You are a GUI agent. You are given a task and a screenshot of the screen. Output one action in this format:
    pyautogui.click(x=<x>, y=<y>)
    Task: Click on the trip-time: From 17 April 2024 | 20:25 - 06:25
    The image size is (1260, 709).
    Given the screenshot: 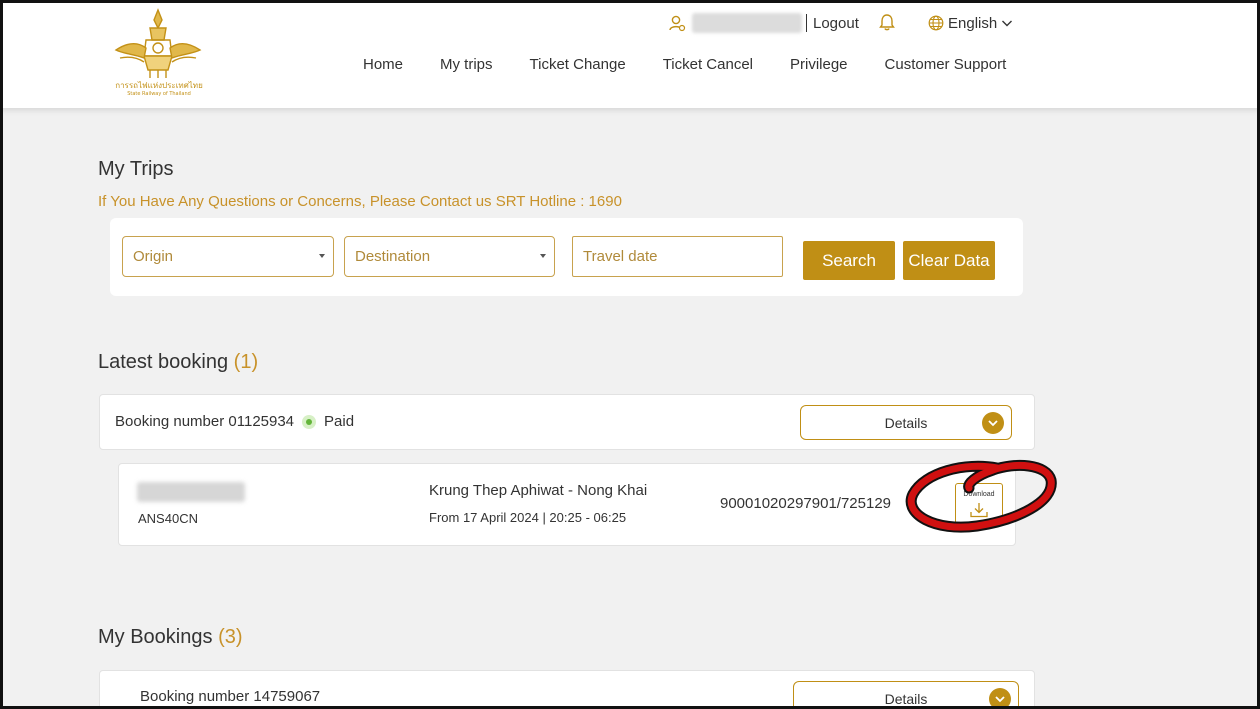 What is the action you would take?
    pyautogui.click(x=528, y=517)
    